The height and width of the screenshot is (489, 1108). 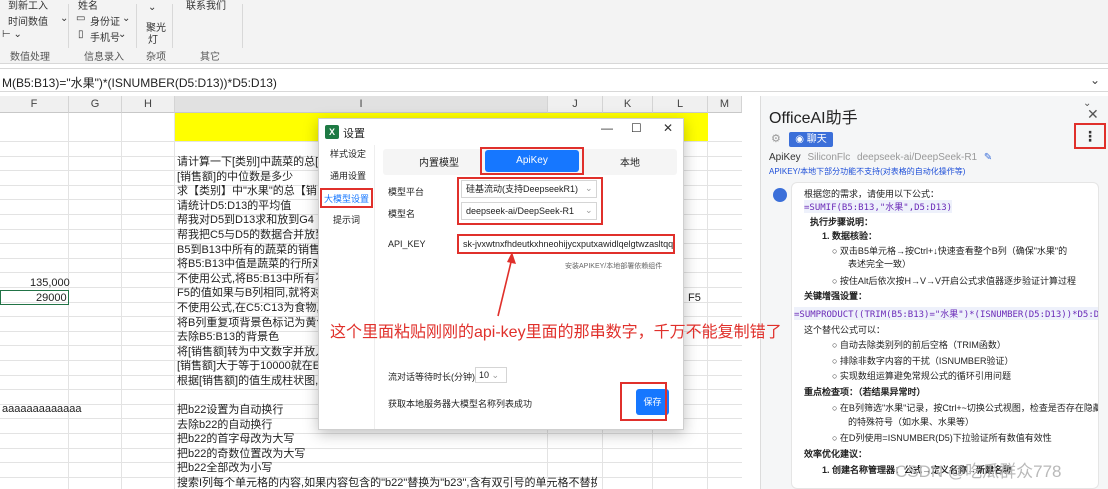 What do you see at coordinates (105, 36) in the screenshot?
I see `ribbon-item-phone: 手机号` at bounding box center [105, 36].